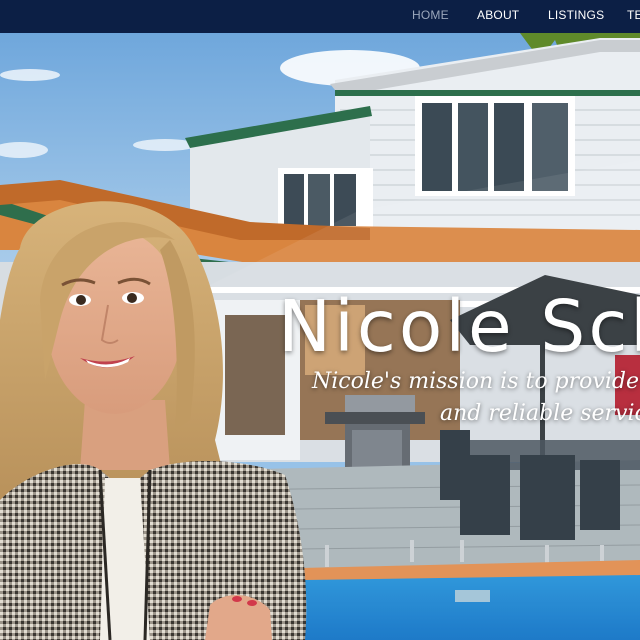  Describe the element at coordinates (576, 16) in the screenshot. I see `nav-listings-link: LISTINGS` at that location.